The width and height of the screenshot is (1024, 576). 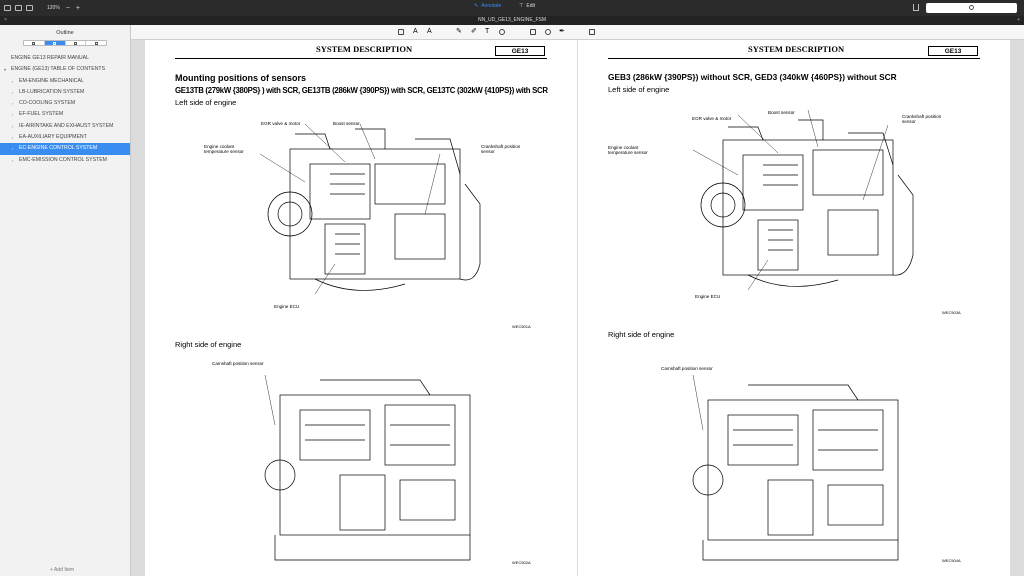 What do you see at coordinates (521, 6) in the screenshot?
I see `edit-icon: ⊤` at bounding box center [521, 6].